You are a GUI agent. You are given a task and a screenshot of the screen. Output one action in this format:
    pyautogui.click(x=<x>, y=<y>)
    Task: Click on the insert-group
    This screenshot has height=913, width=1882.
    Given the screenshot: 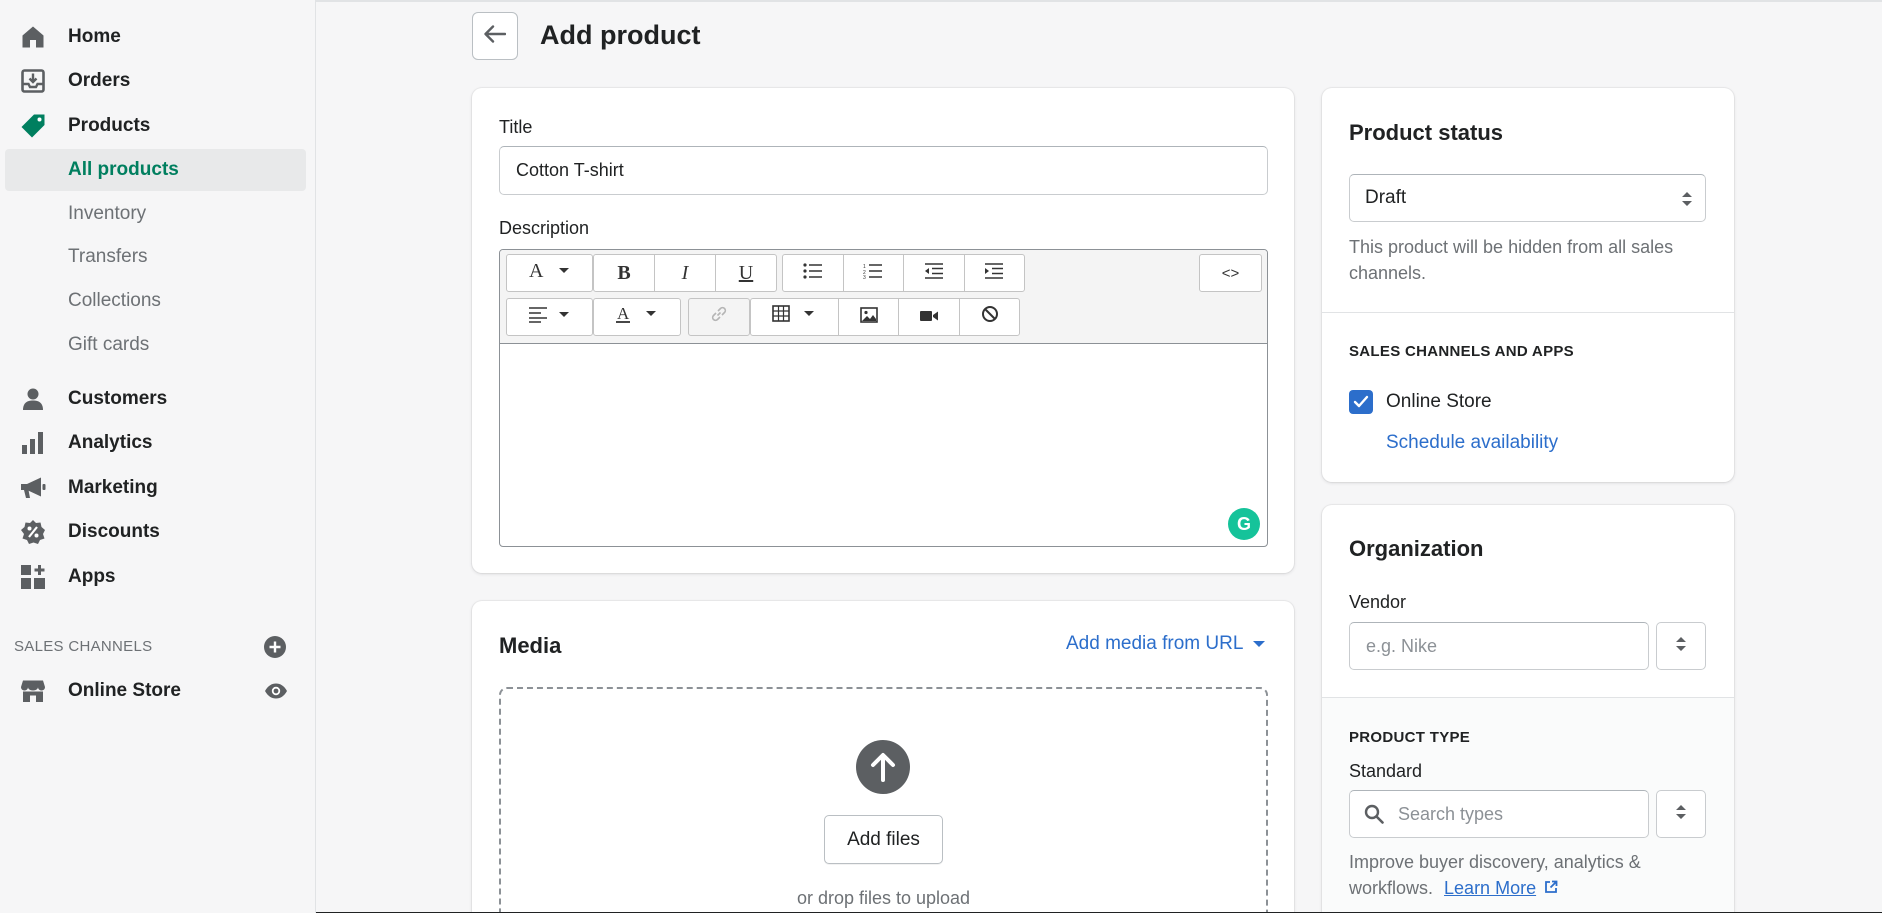 What is the action you would take?
    pyautogui.click(x=885, y=317)
    